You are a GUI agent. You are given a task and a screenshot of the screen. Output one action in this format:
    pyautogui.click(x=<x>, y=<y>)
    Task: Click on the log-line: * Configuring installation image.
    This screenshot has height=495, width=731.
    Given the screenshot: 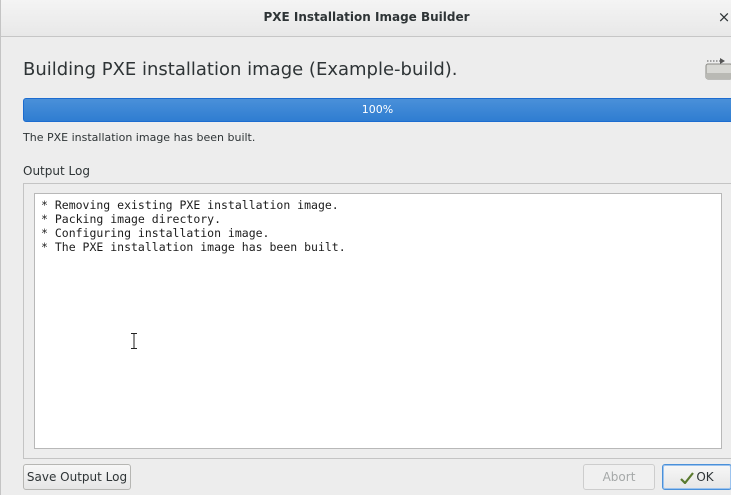 What is the action you would take?
    pyautogui.click(x=155, y=233)
    